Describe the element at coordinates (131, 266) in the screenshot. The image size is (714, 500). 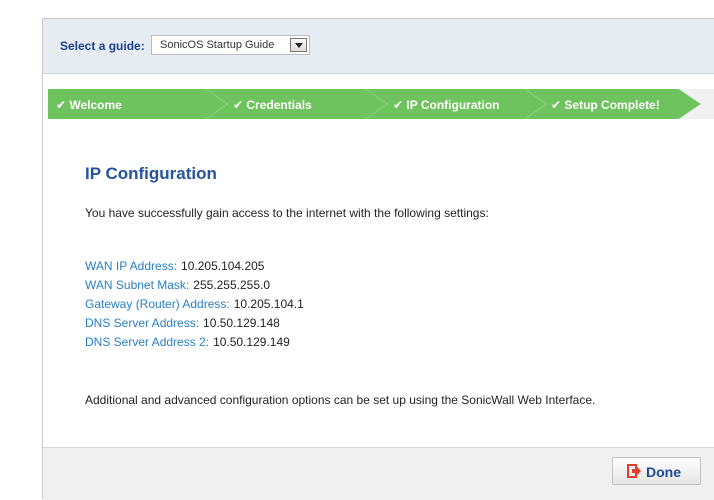
I see `setting-label: WAN IP Address:` at that location.